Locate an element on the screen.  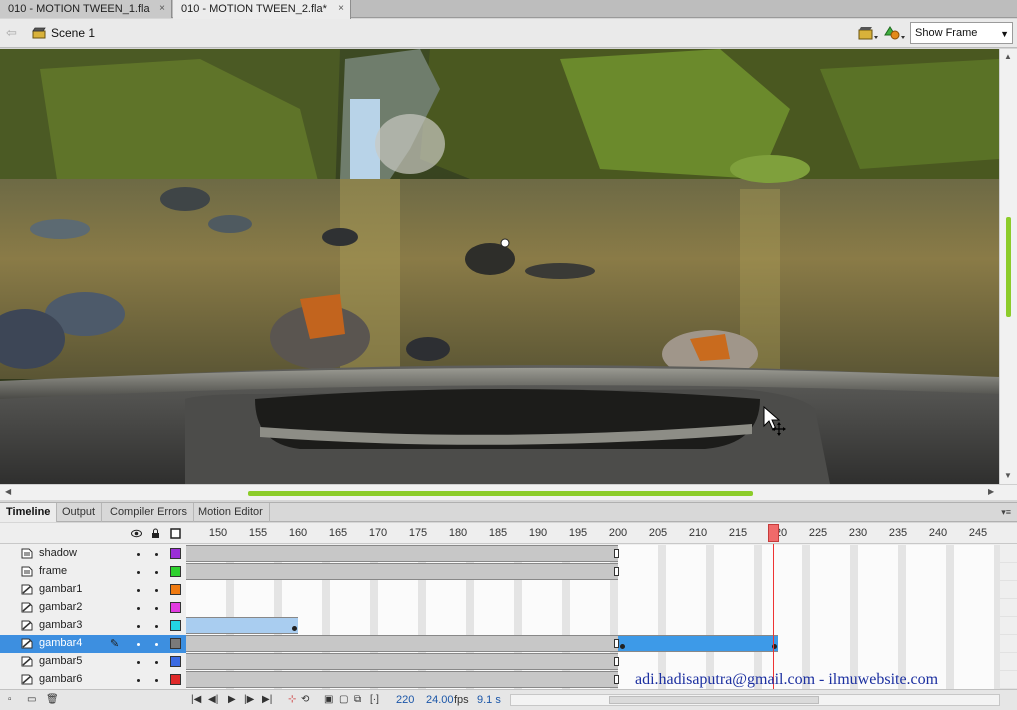
layer-name-cell: frame is located at coordinates (93, 572).